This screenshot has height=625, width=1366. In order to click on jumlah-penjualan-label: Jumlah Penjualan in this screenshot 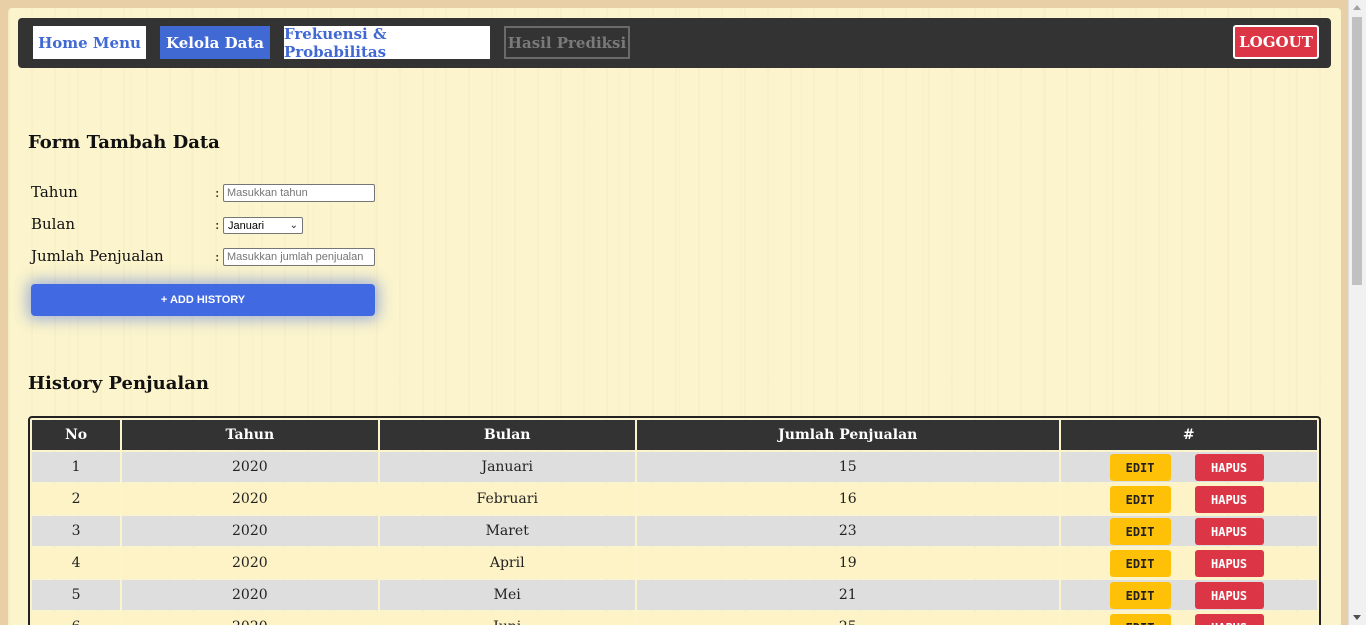, I will do `click(97, 256)`.